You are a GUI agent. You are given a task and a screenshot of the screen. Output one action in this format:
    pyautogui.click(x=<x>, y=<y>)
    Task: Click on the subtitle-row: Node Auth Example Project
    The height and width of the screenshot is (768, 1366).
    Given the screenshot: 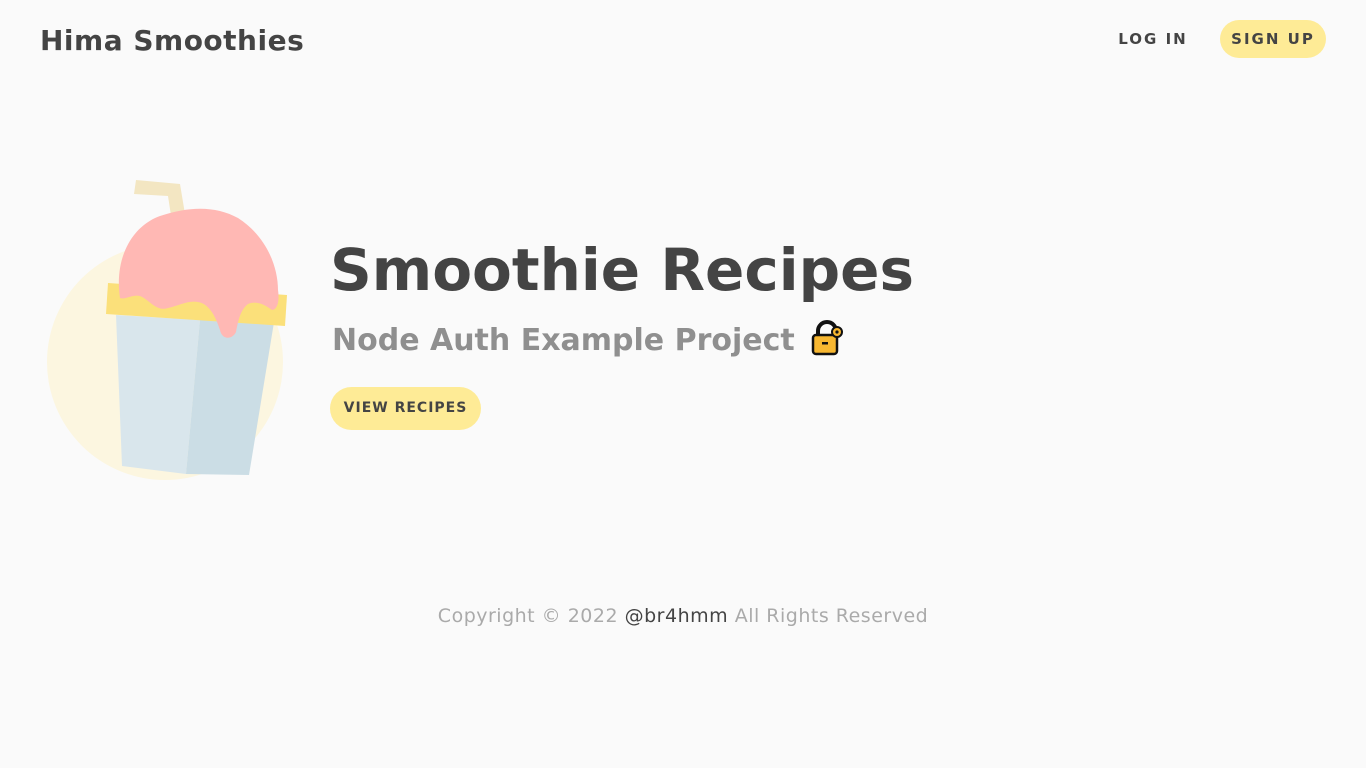 What is the action you would take?
    pyautogui.click(x=588, y=340)
    